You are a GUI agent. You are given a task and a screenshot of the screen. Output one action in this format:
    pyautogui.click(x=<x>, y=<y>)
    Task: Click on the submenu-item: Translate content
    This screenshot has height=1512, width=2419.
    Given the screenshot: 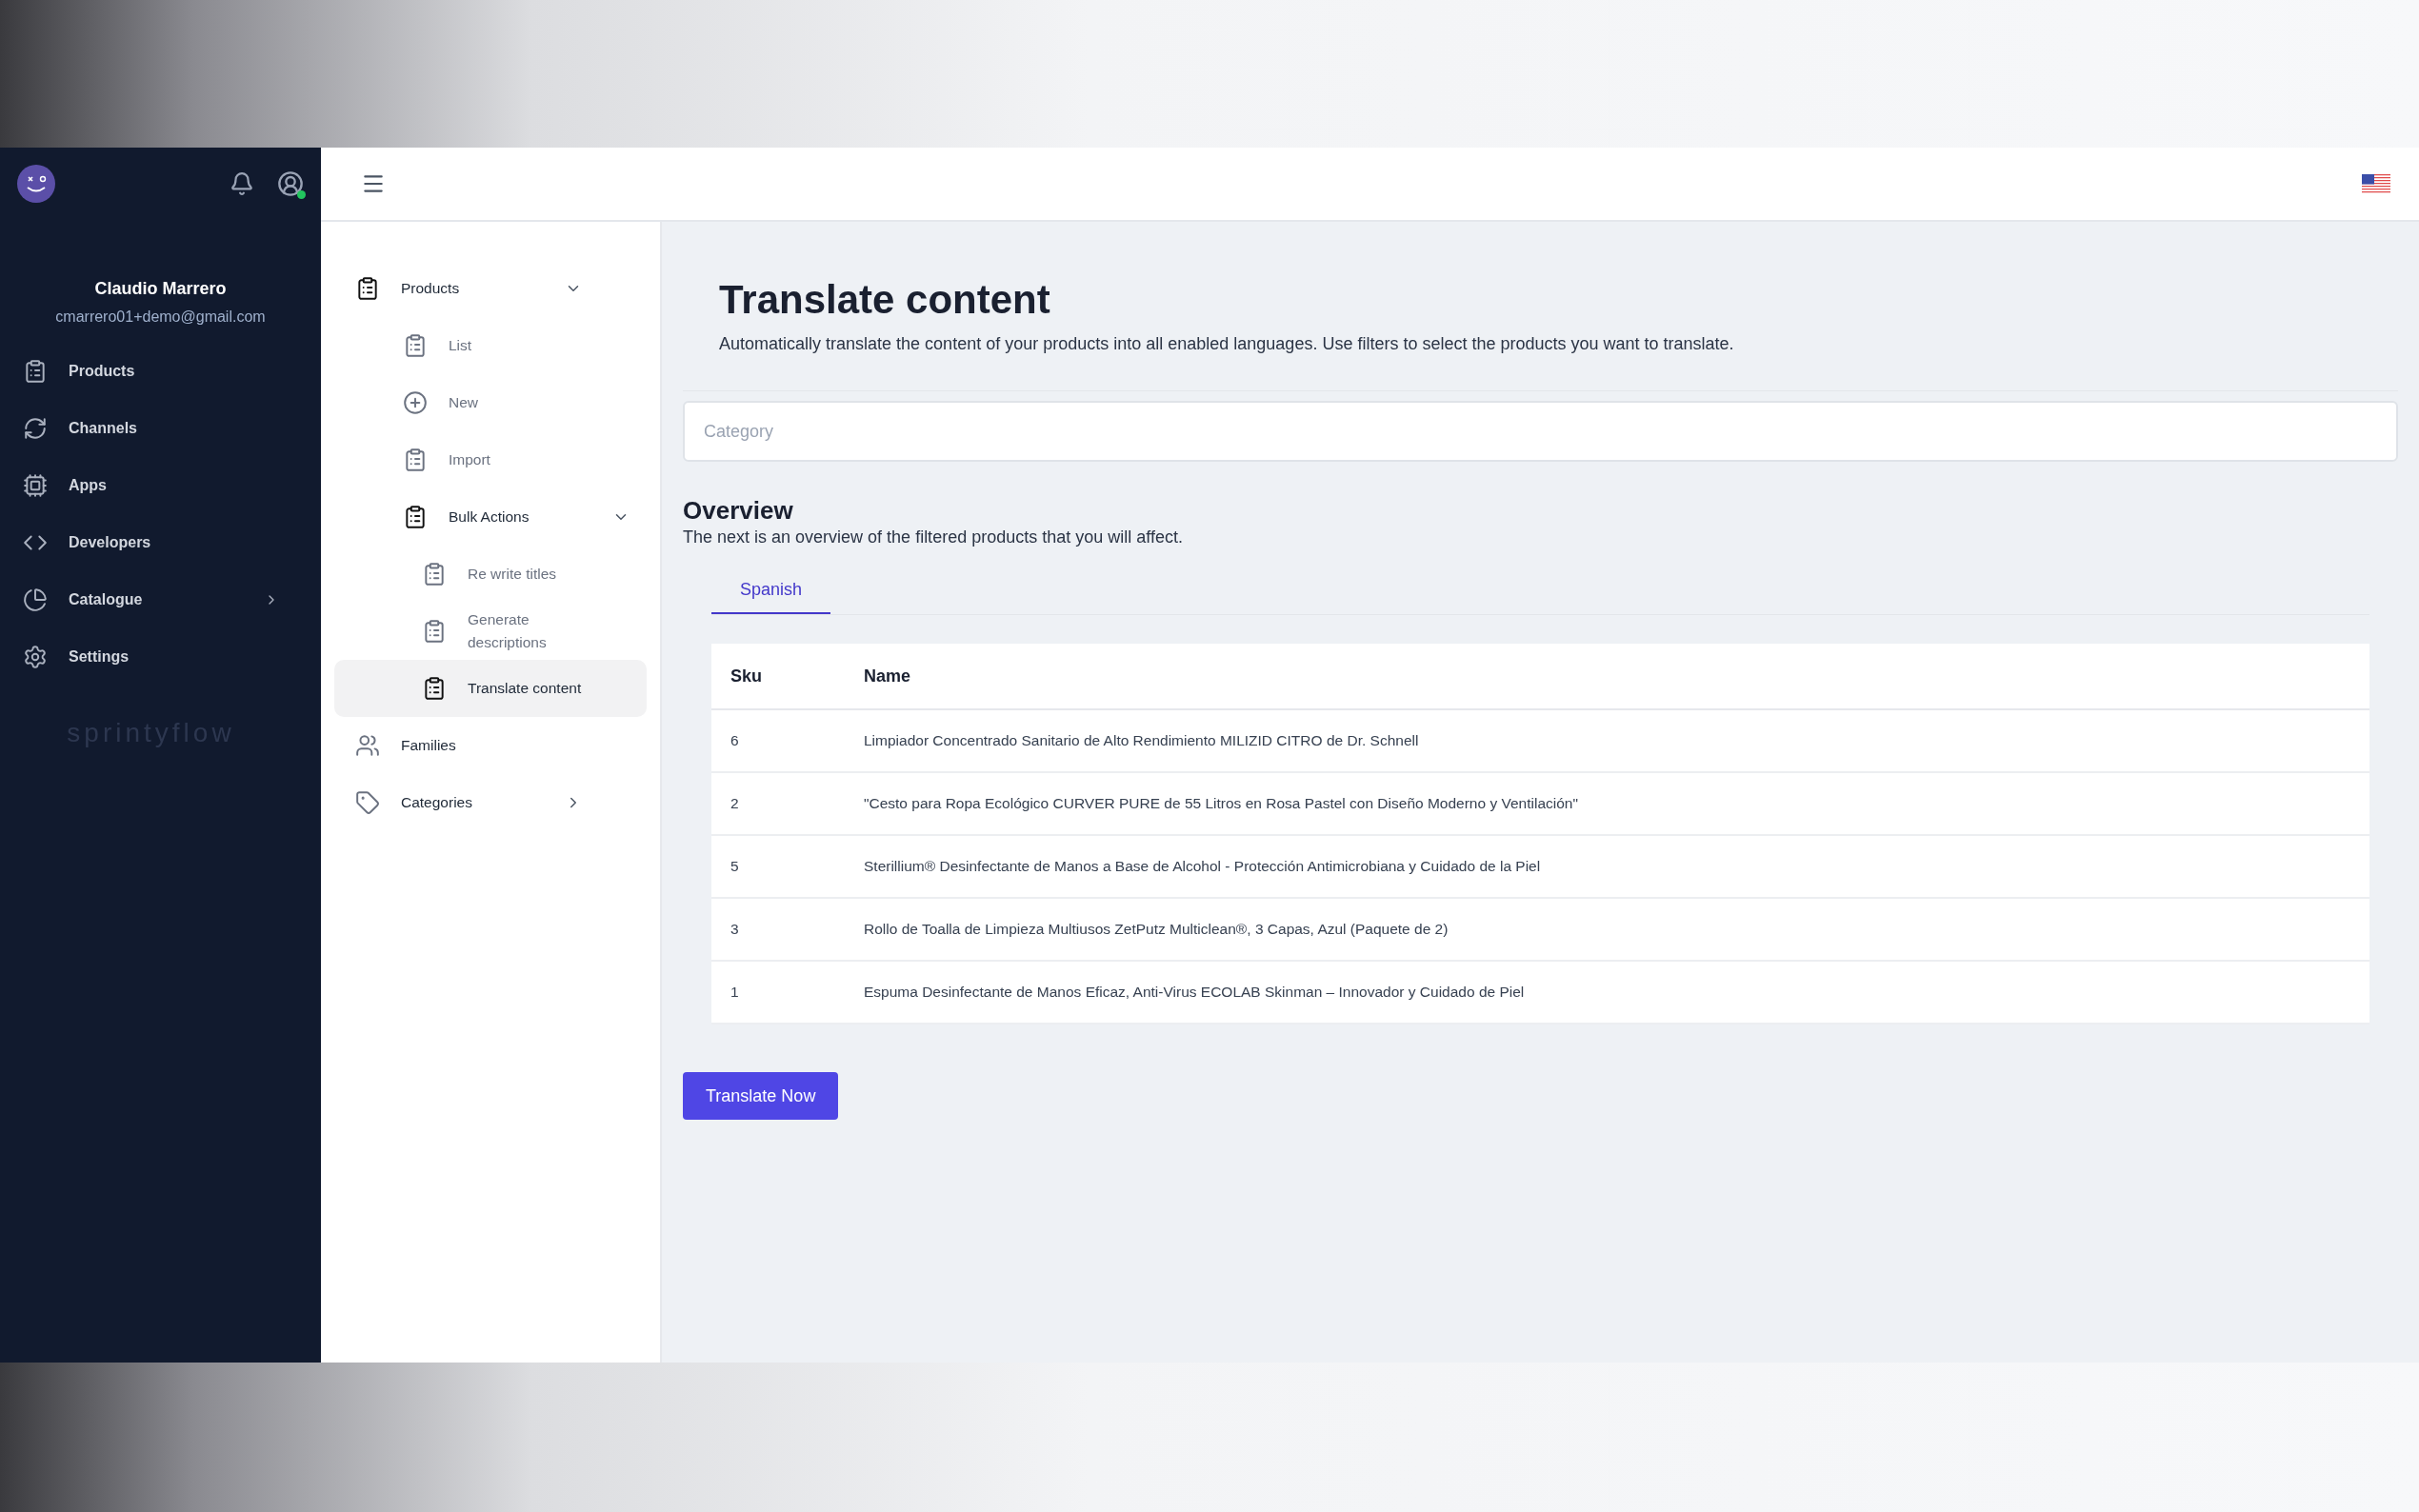 What is the action you would take?
    pyautogui.click(x=490, y=688)
    